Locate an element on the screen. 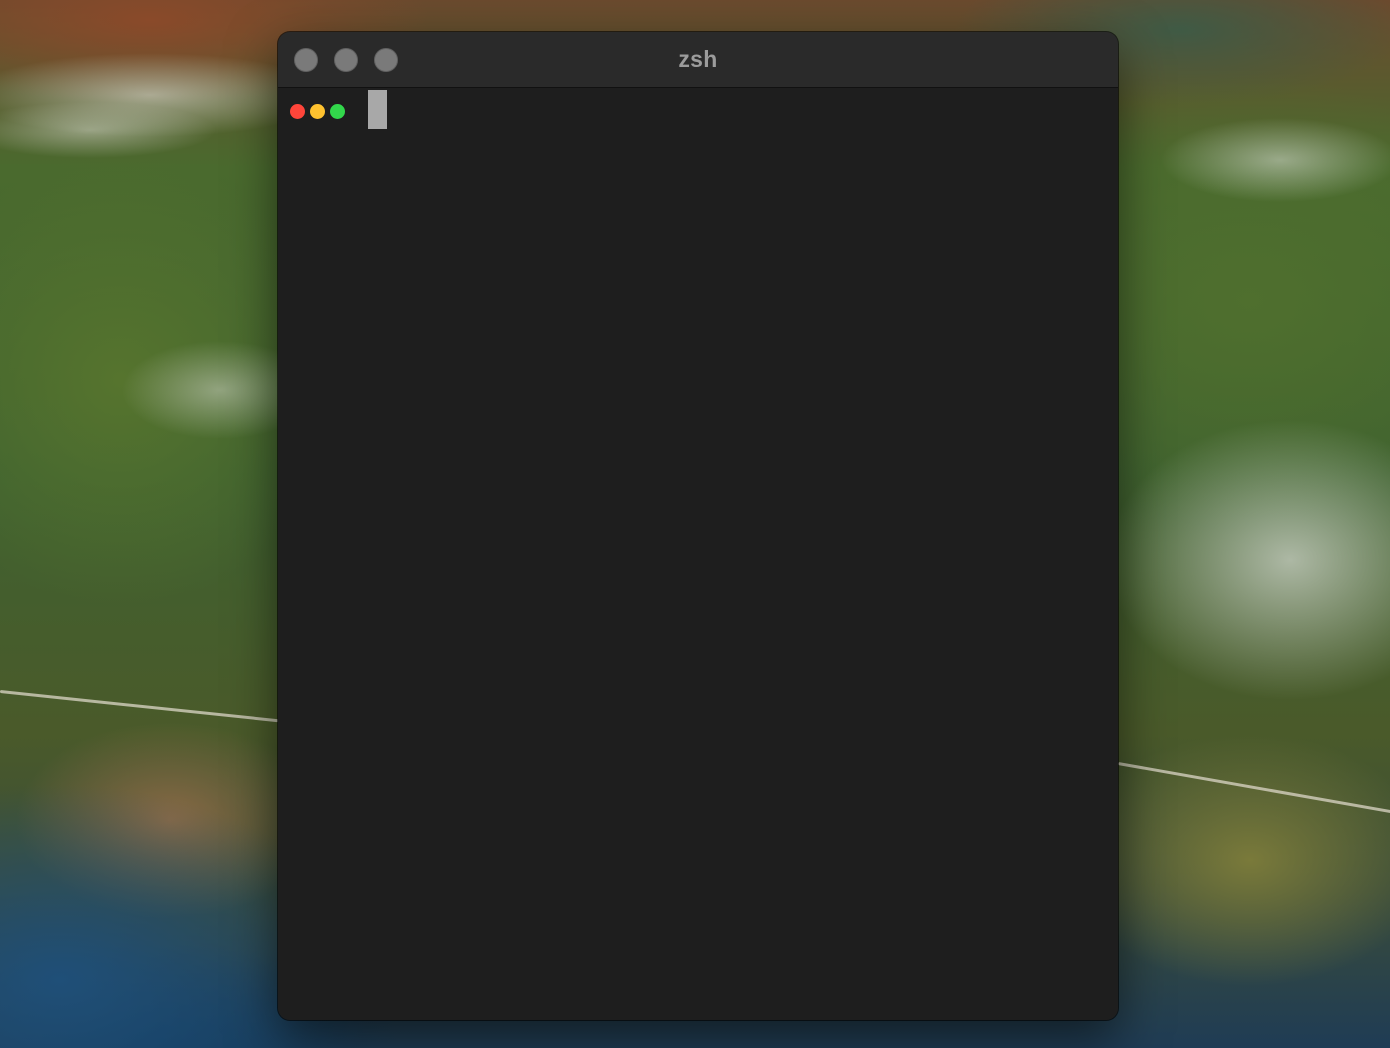 The width and height of the screenshot is (1390, 1048). prompt-dot-yellow is located at coordinates (317, 111).